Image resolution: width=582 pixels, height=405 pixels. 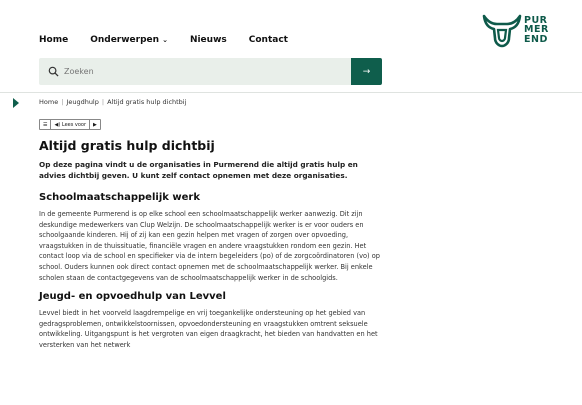 I want to click on nav-onderwerpen-label: Onderwerpen, so click(x=125, y=40).